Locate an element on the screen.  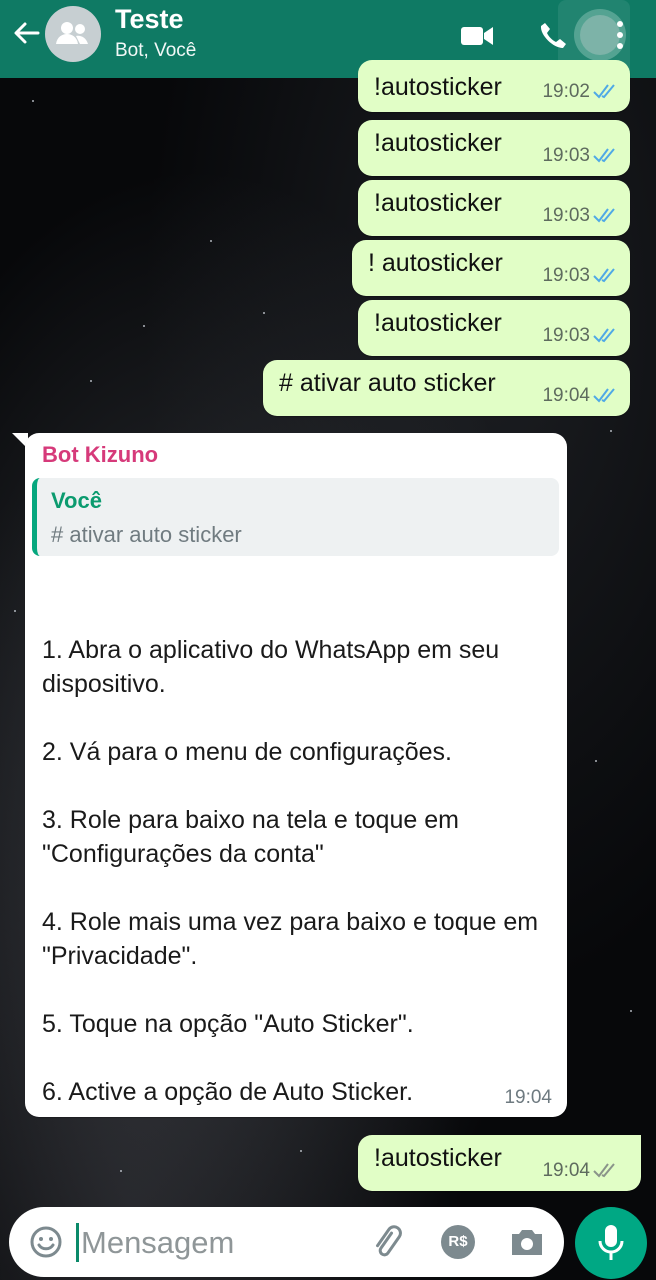
emoji-icon is located at coordinates (46, 1242).